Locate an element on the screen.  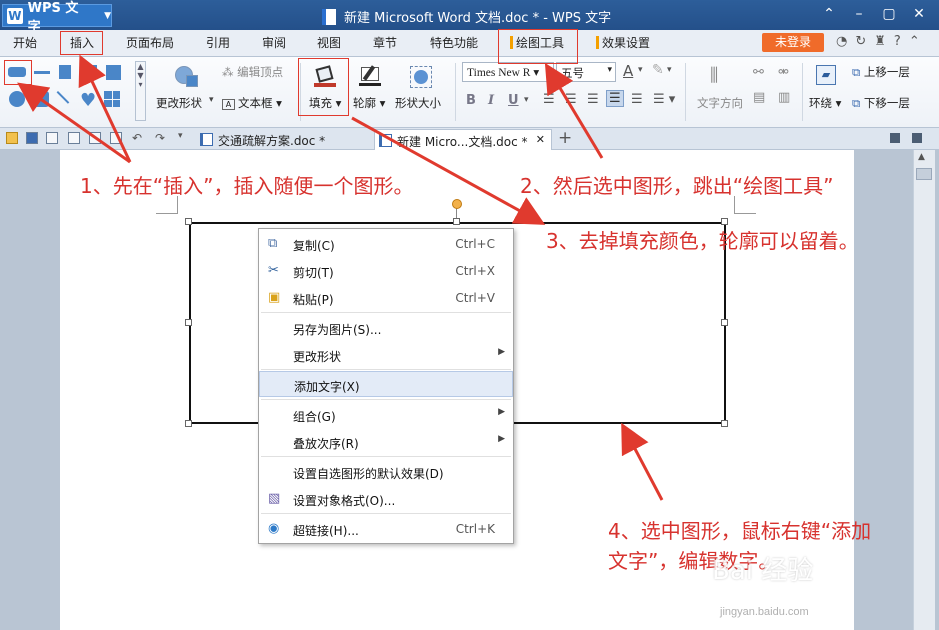
link-text-icon: ⚯ is located at coordinates (758, 72).